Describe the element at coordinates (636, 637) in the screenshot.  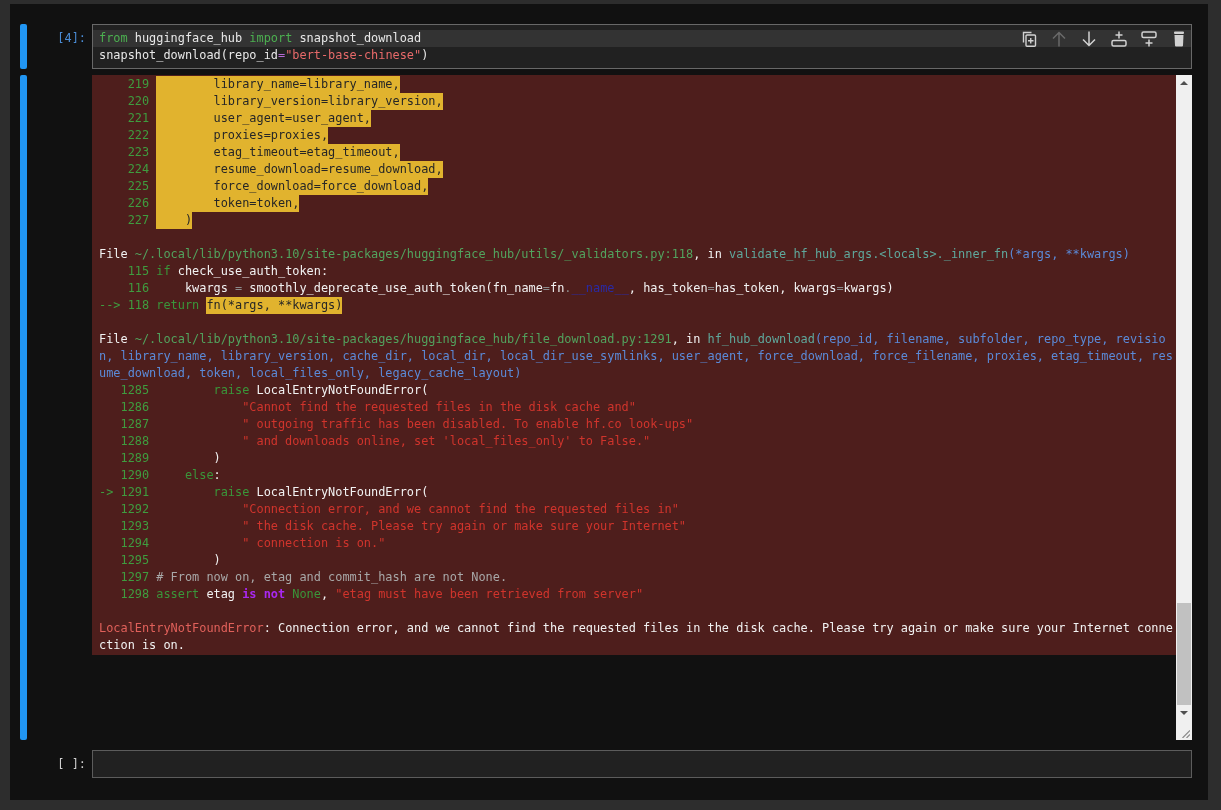
I see `error-message: LocalEntryNotFoundError: Connection error, and we cannot find the requested files in the disk cache. Please try again or make sure your Internet connection is on.` at that location.